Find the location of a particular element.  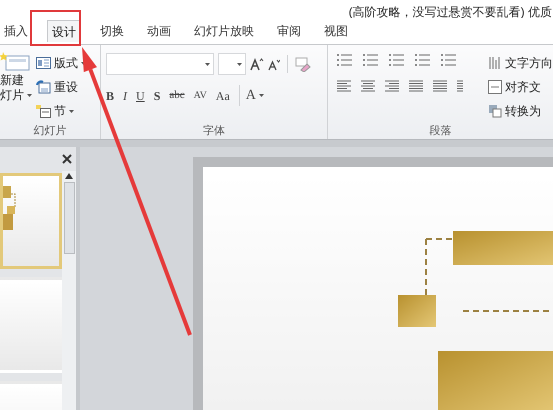

justify-icon is located at coordinates (416, 86).